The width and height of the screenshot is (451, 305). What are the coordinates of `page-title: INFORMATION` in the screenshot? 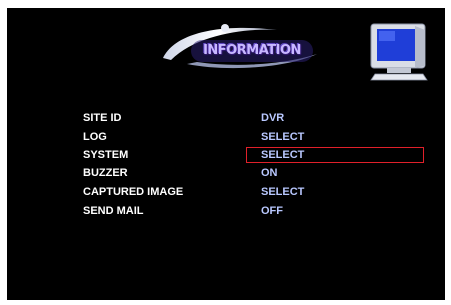 It's located at (252, 50).